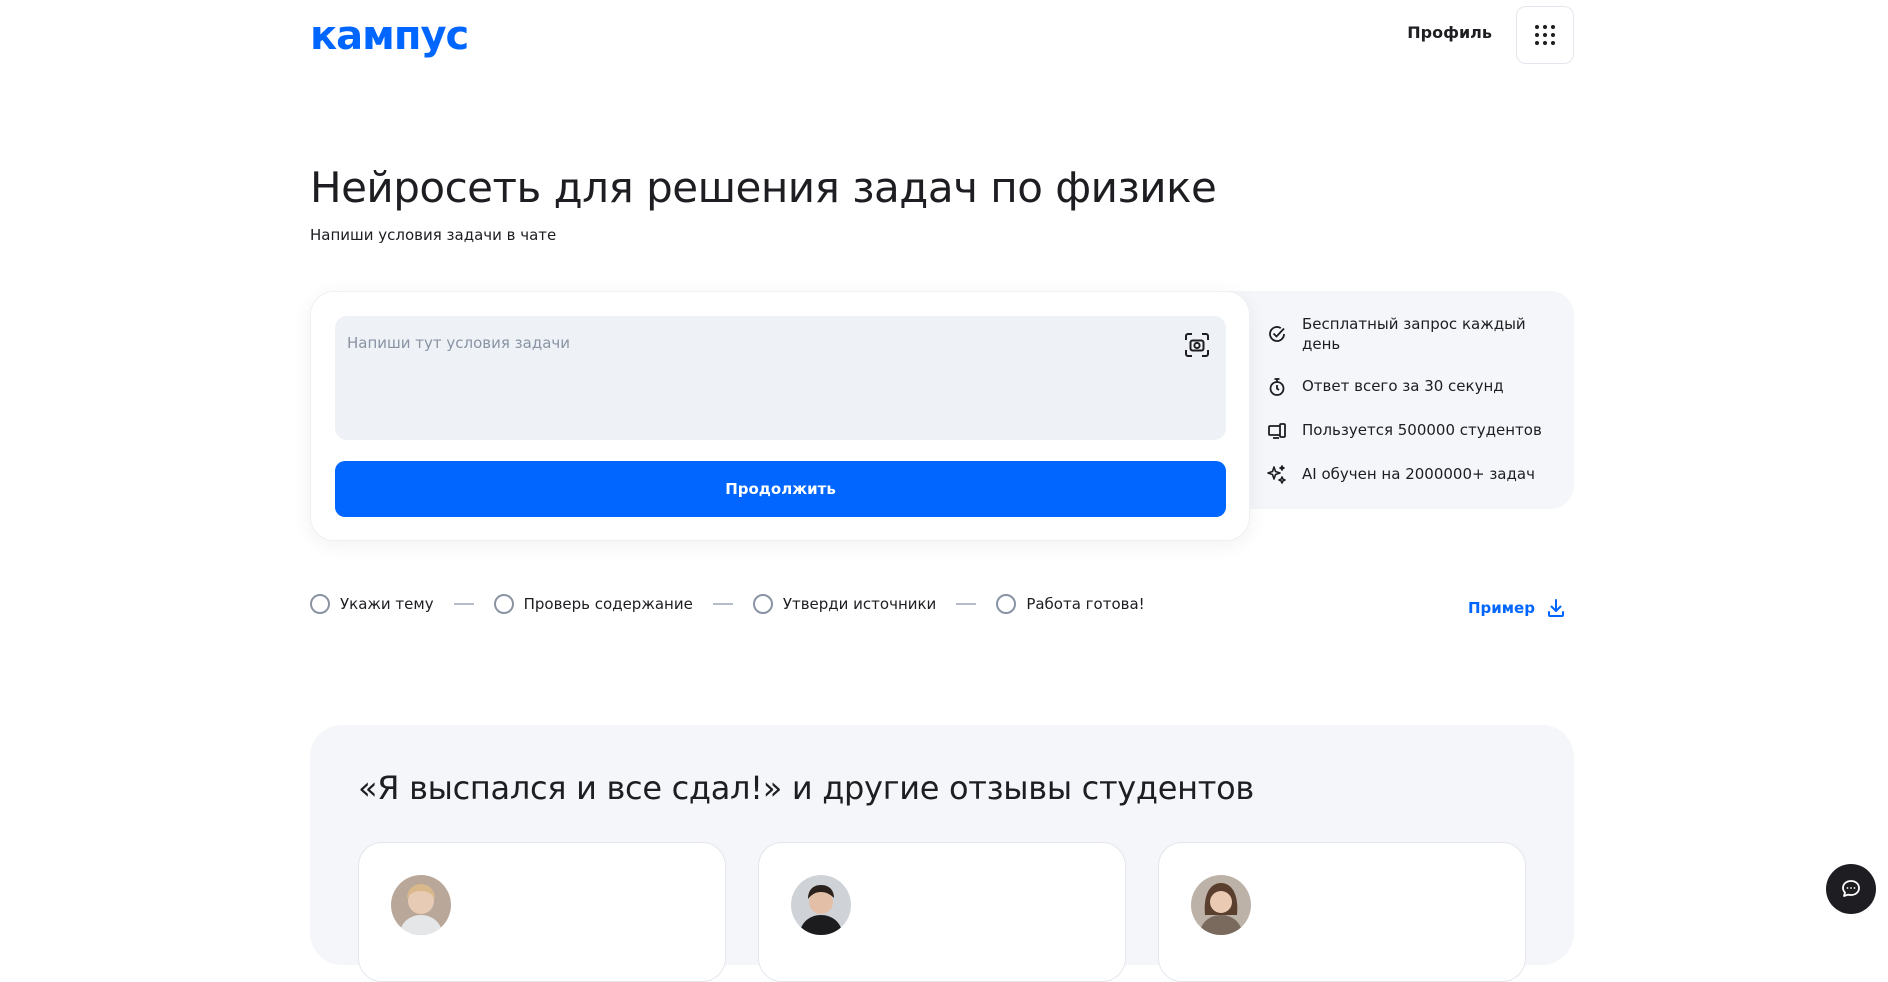  Describe the element at coordinates (1414, 334) in the screenshot. I see `feature-text: Бесплатный запрос каждый день` at that location.